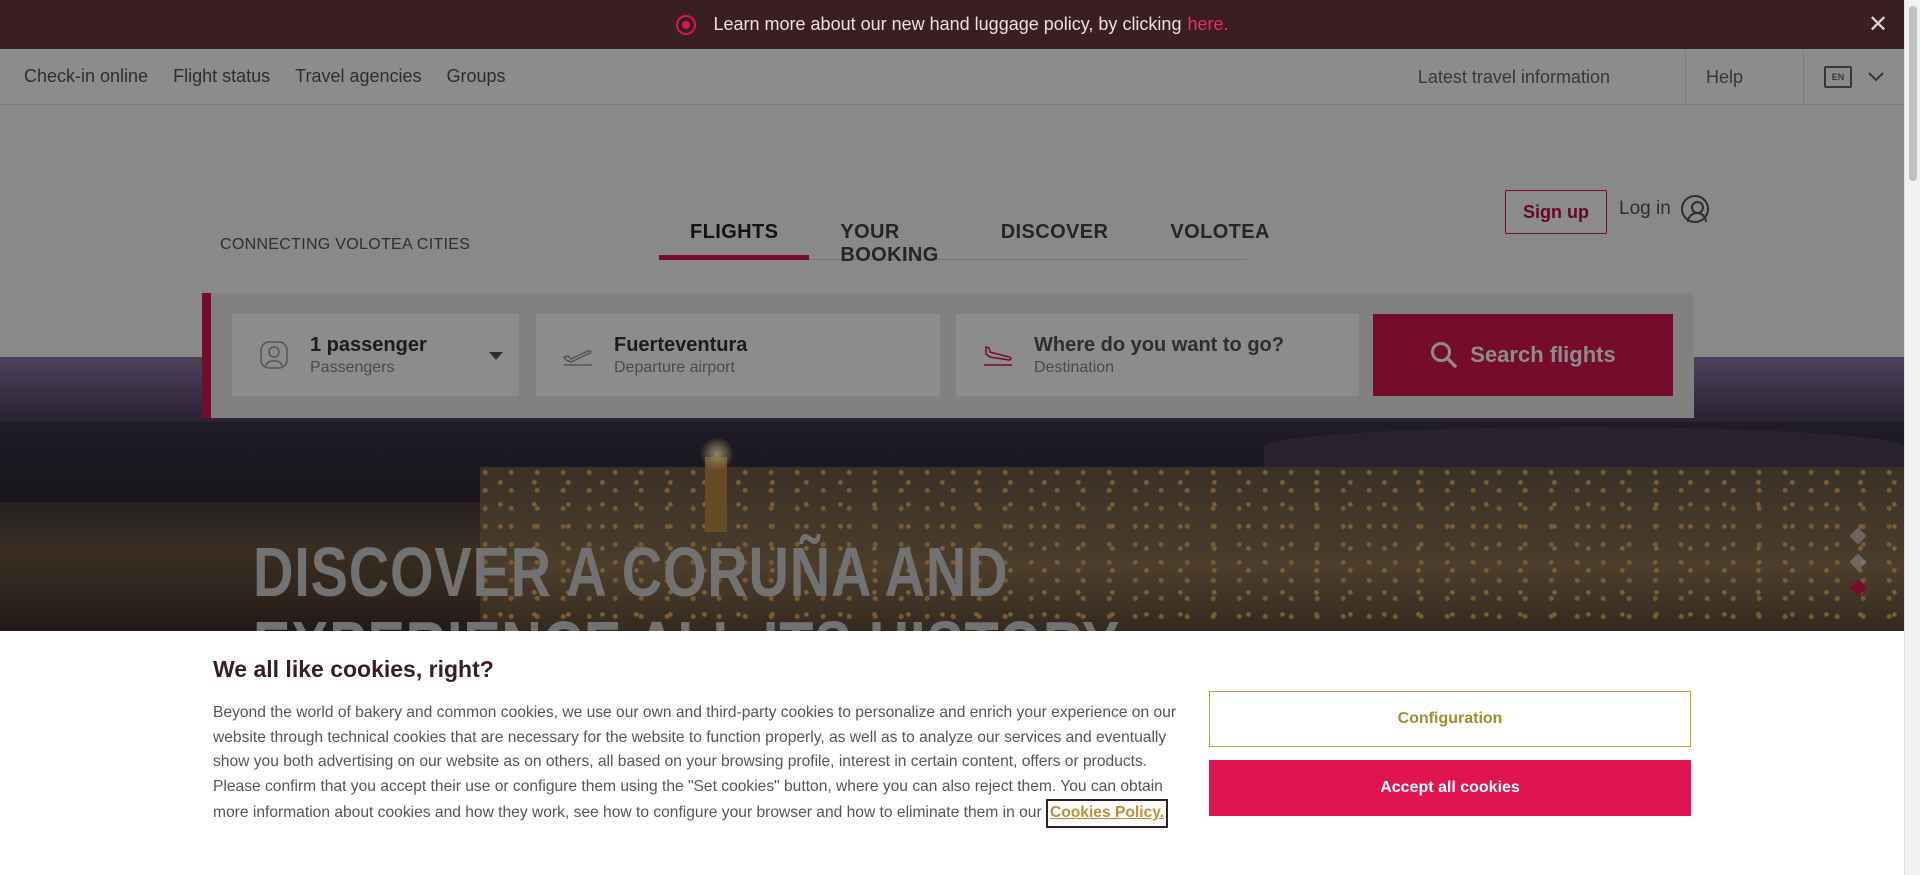 The width and height of the screenshot is (1920, 875). I want to click on speech-bubble-icon: EN, so click(1838, 77).